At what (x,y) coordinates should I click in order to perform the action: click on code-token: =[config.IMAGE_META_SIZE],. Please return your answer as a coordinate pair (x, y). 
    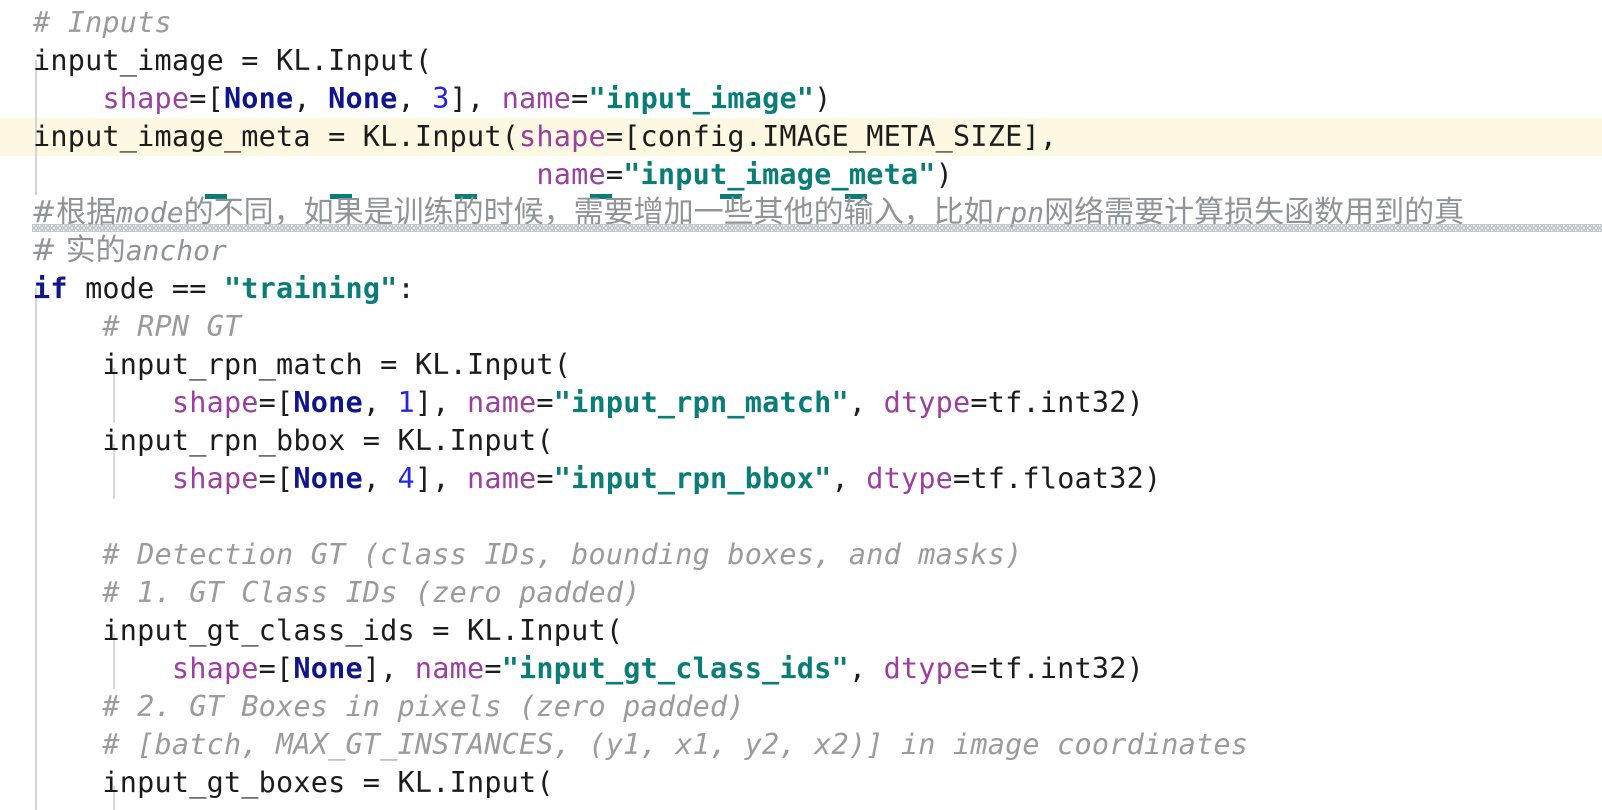
    Looking at the image, I should click on (831, 136).